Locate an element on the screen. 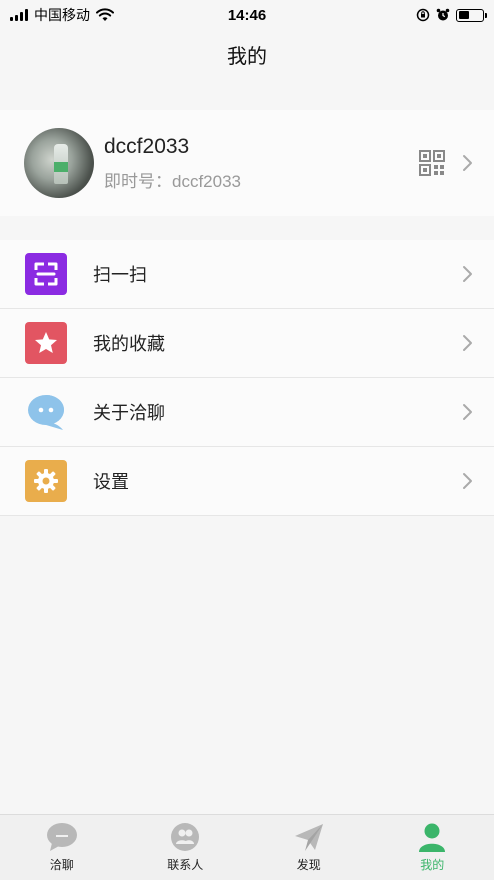  menu-item-settings: 设置 is located at coordinates (247, 481).